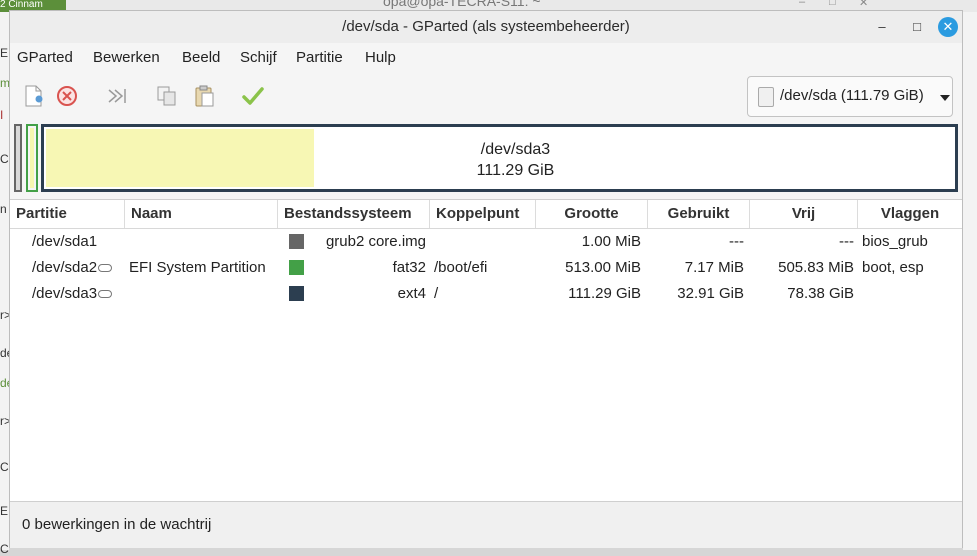  What do you see at coordinates (483, 214) in the screenshot?
I see `column-header-koppelpunt: Koppelpunt` at bounding box center [483, 214].